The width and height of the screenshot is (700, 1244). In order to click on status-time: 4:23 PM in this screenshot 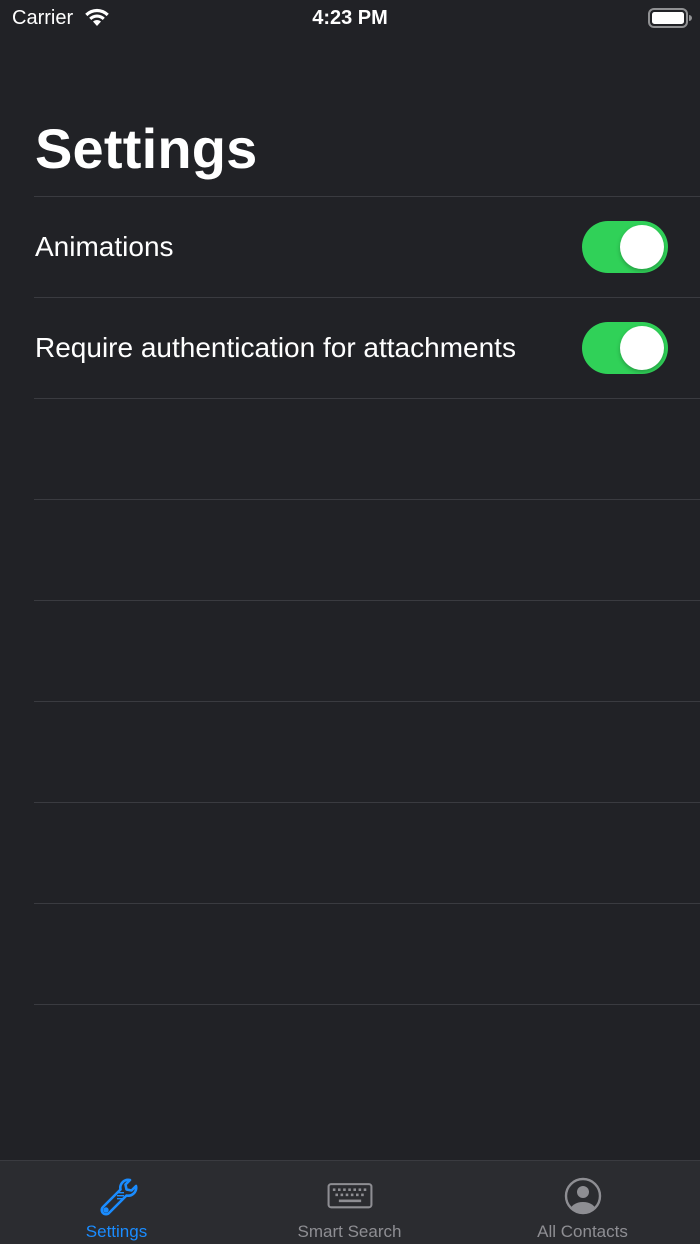, I will do `click(350, 18)`.